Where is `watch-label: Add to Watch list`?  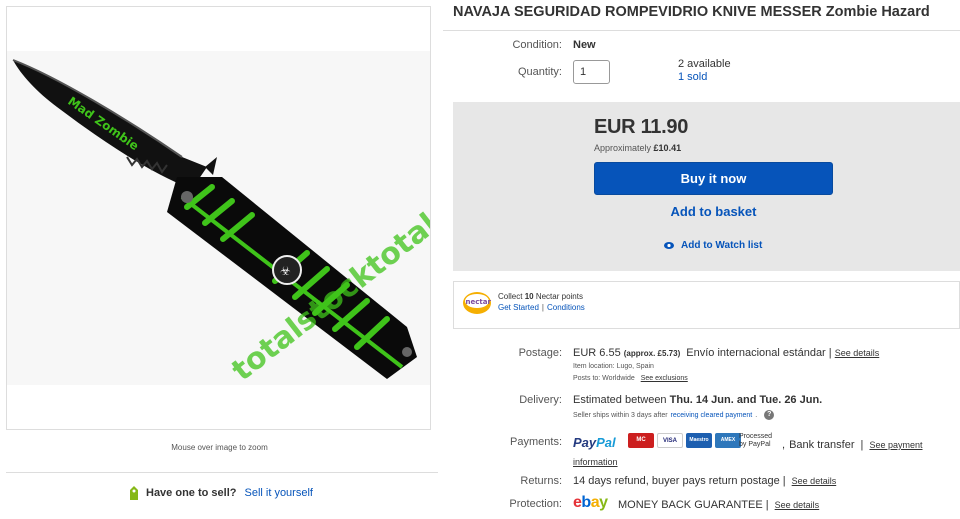
watch-label: Add to Watch list is located at coordinates (722, 245).